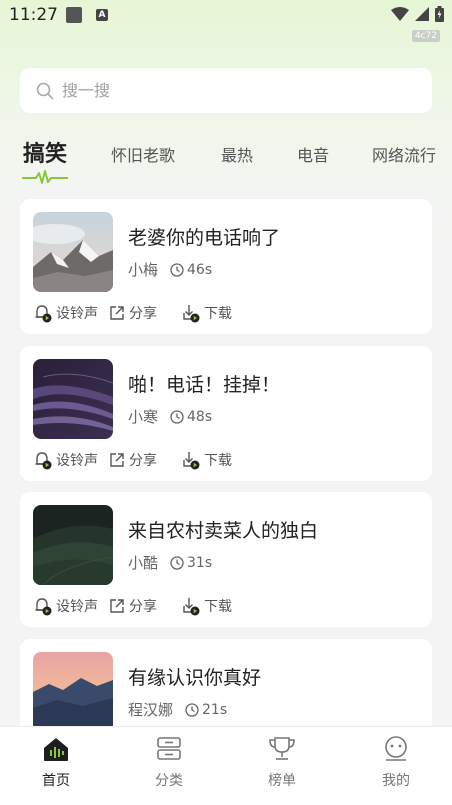 The height and width of the screenshot is (805, 452). I want to click on nav-charts: 榜单, so click(282, 763).